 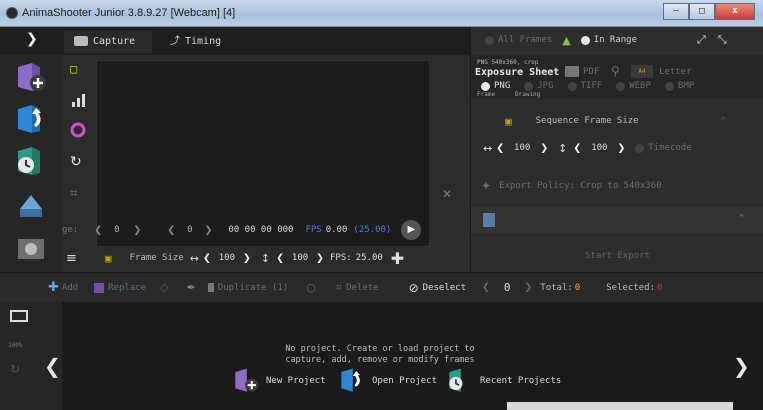 What do you see at coordinates (676, 11) in the screenshot?
I see `minimize-button: –` at bounding box center [676, 11].